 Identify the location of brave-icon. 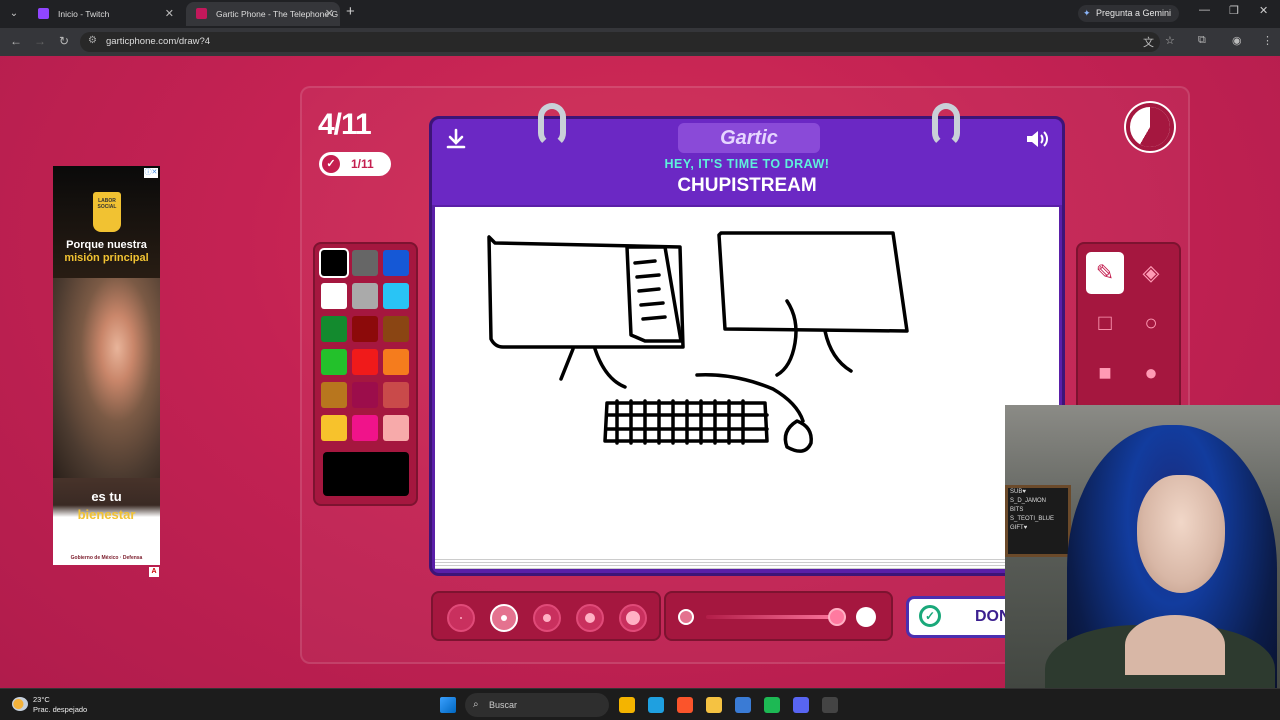
(685, 705).